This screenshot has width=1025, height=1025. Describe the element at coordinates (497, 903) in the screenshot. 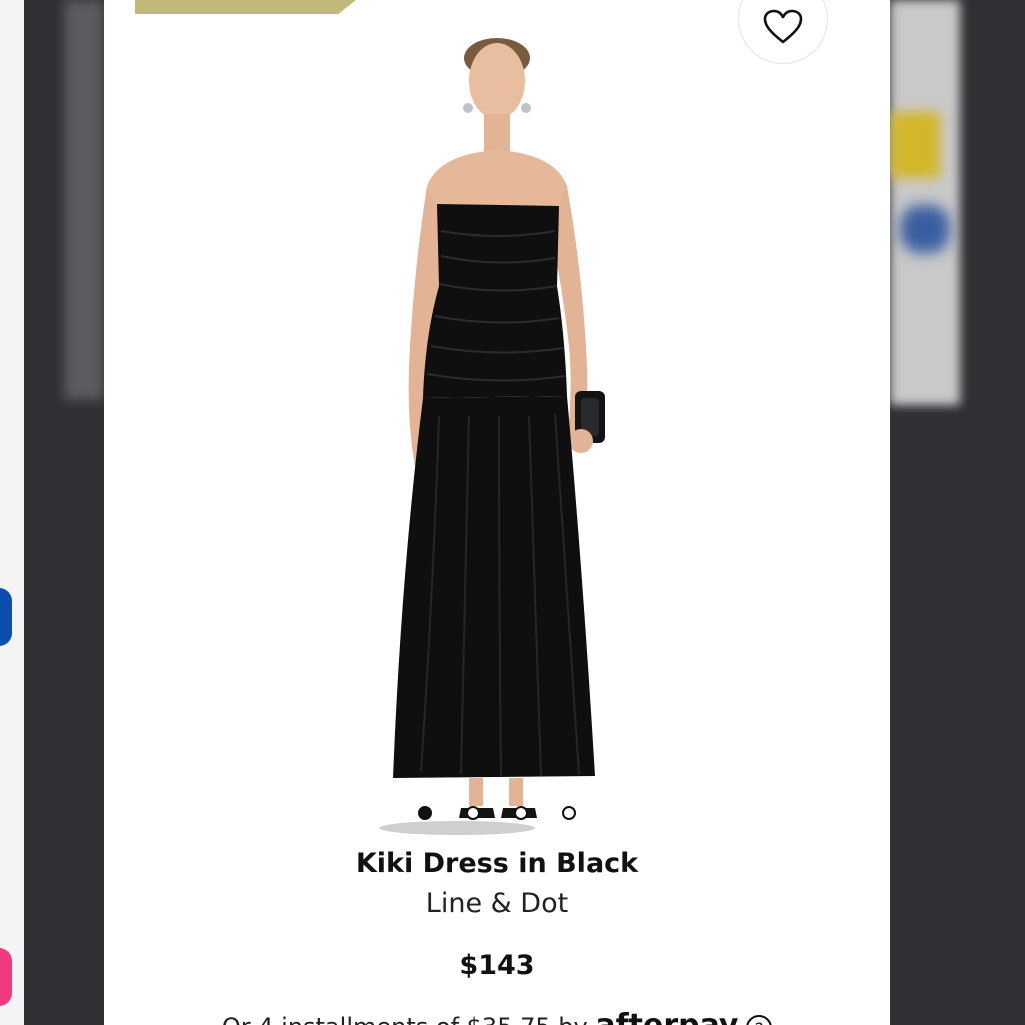

I see `product-brand: Line & Dot` at that location.